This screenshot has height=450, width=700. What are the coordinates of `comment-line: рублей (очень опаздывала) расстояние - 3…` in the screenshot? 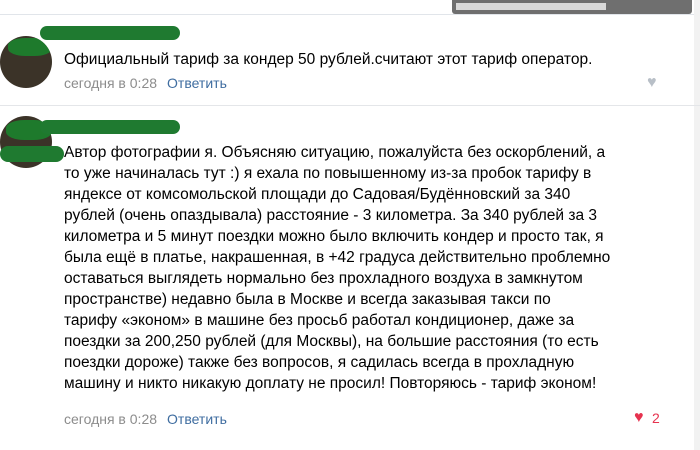 It's located at (330, 215).